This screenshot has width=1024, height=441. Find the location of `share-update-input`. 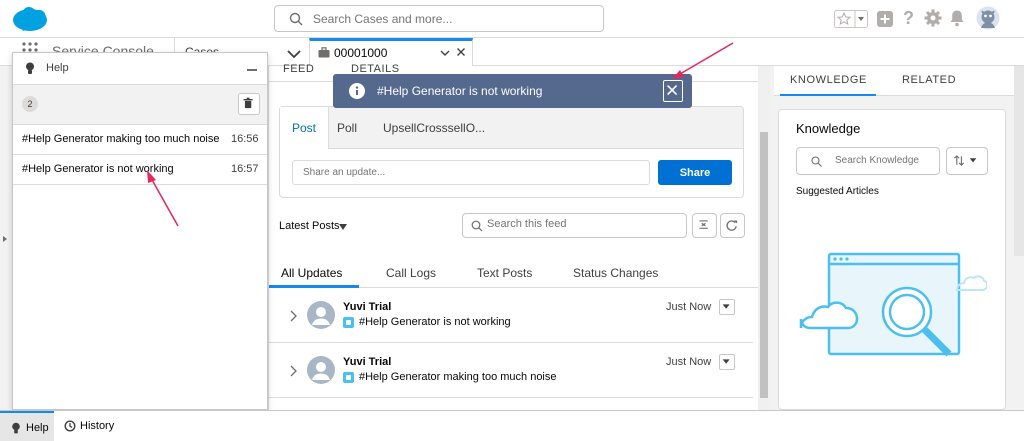

share-update-input is located at coordinates (471, 172).